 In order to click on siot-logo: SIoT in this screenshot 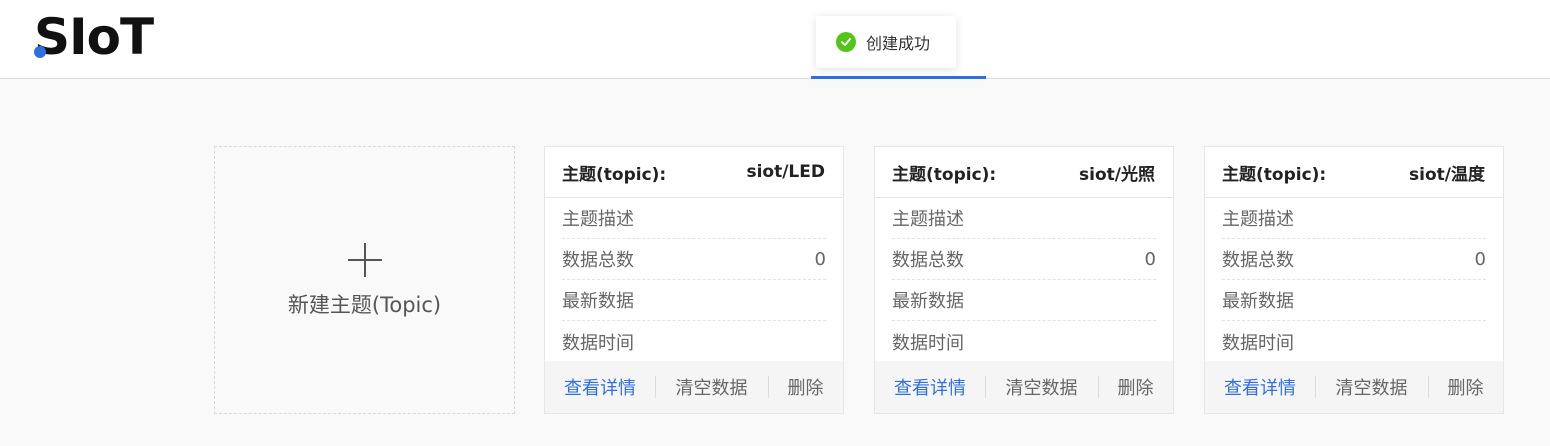, I will do `click(94, 37)`.